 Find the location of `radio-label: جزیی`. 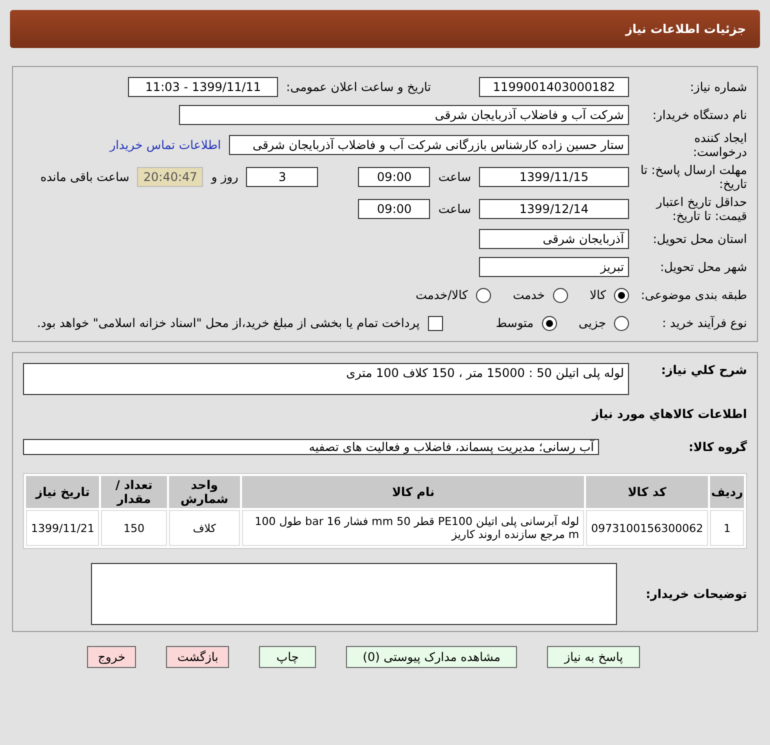

radio-label: جزیی is located at coordinates (592, 323).